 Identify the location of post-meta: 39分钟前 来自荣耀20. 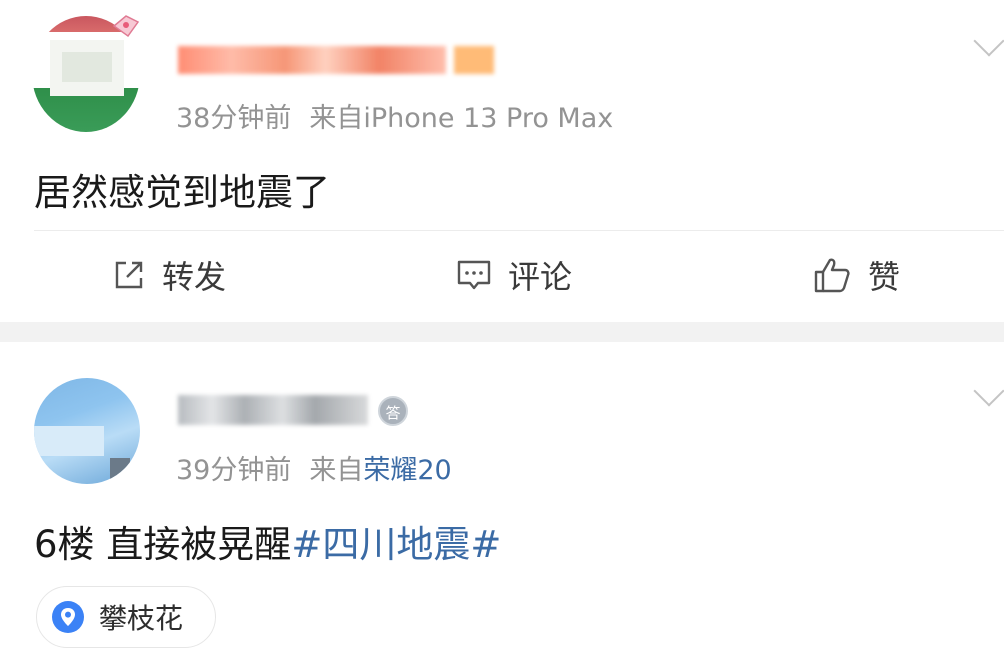
(314, 467).